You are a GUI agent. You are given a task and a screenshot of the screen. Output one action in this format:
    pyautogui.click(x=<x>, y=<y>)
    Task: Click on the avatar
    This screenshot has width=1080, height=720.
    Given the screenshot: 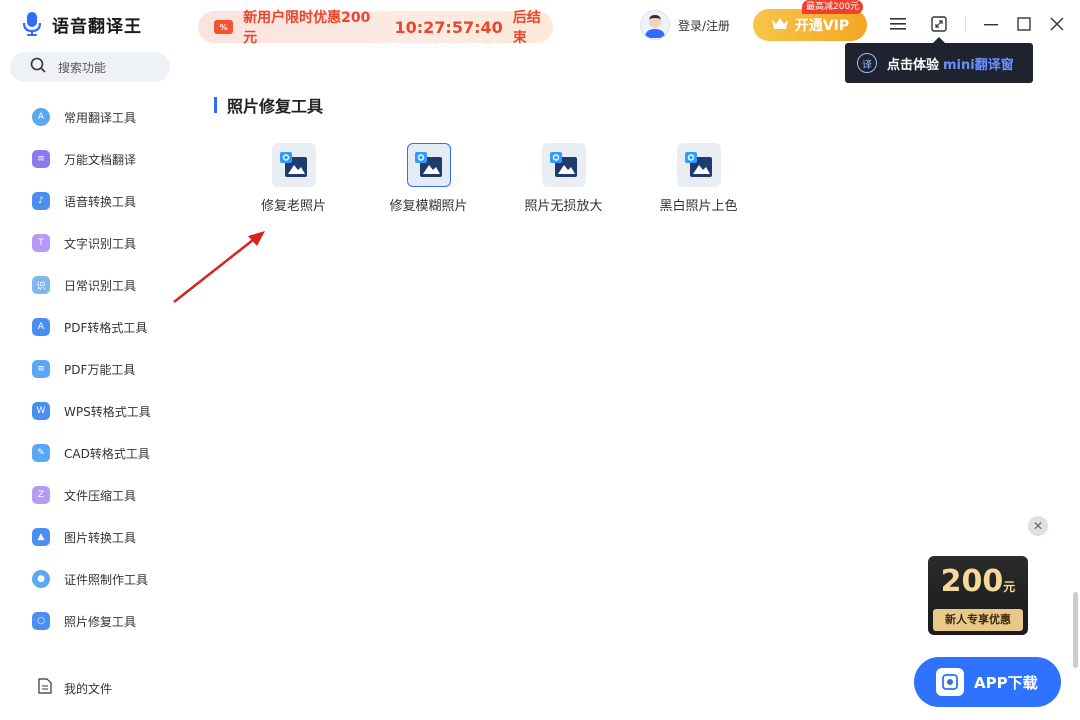 What is the action you would take?
    pyautogui.click(x=655, y=25)
    